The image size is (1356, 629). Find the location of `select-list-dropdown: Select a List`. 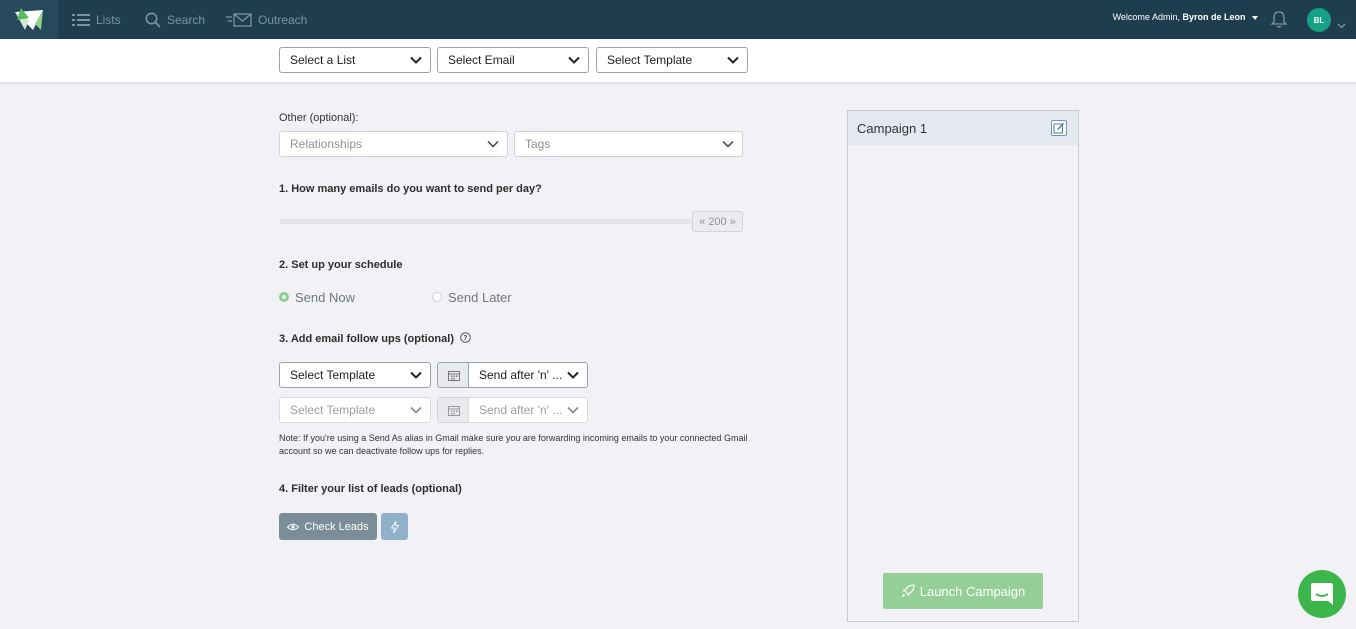

select-list-dropdown: Select a List is located at coordinates (355, 60).